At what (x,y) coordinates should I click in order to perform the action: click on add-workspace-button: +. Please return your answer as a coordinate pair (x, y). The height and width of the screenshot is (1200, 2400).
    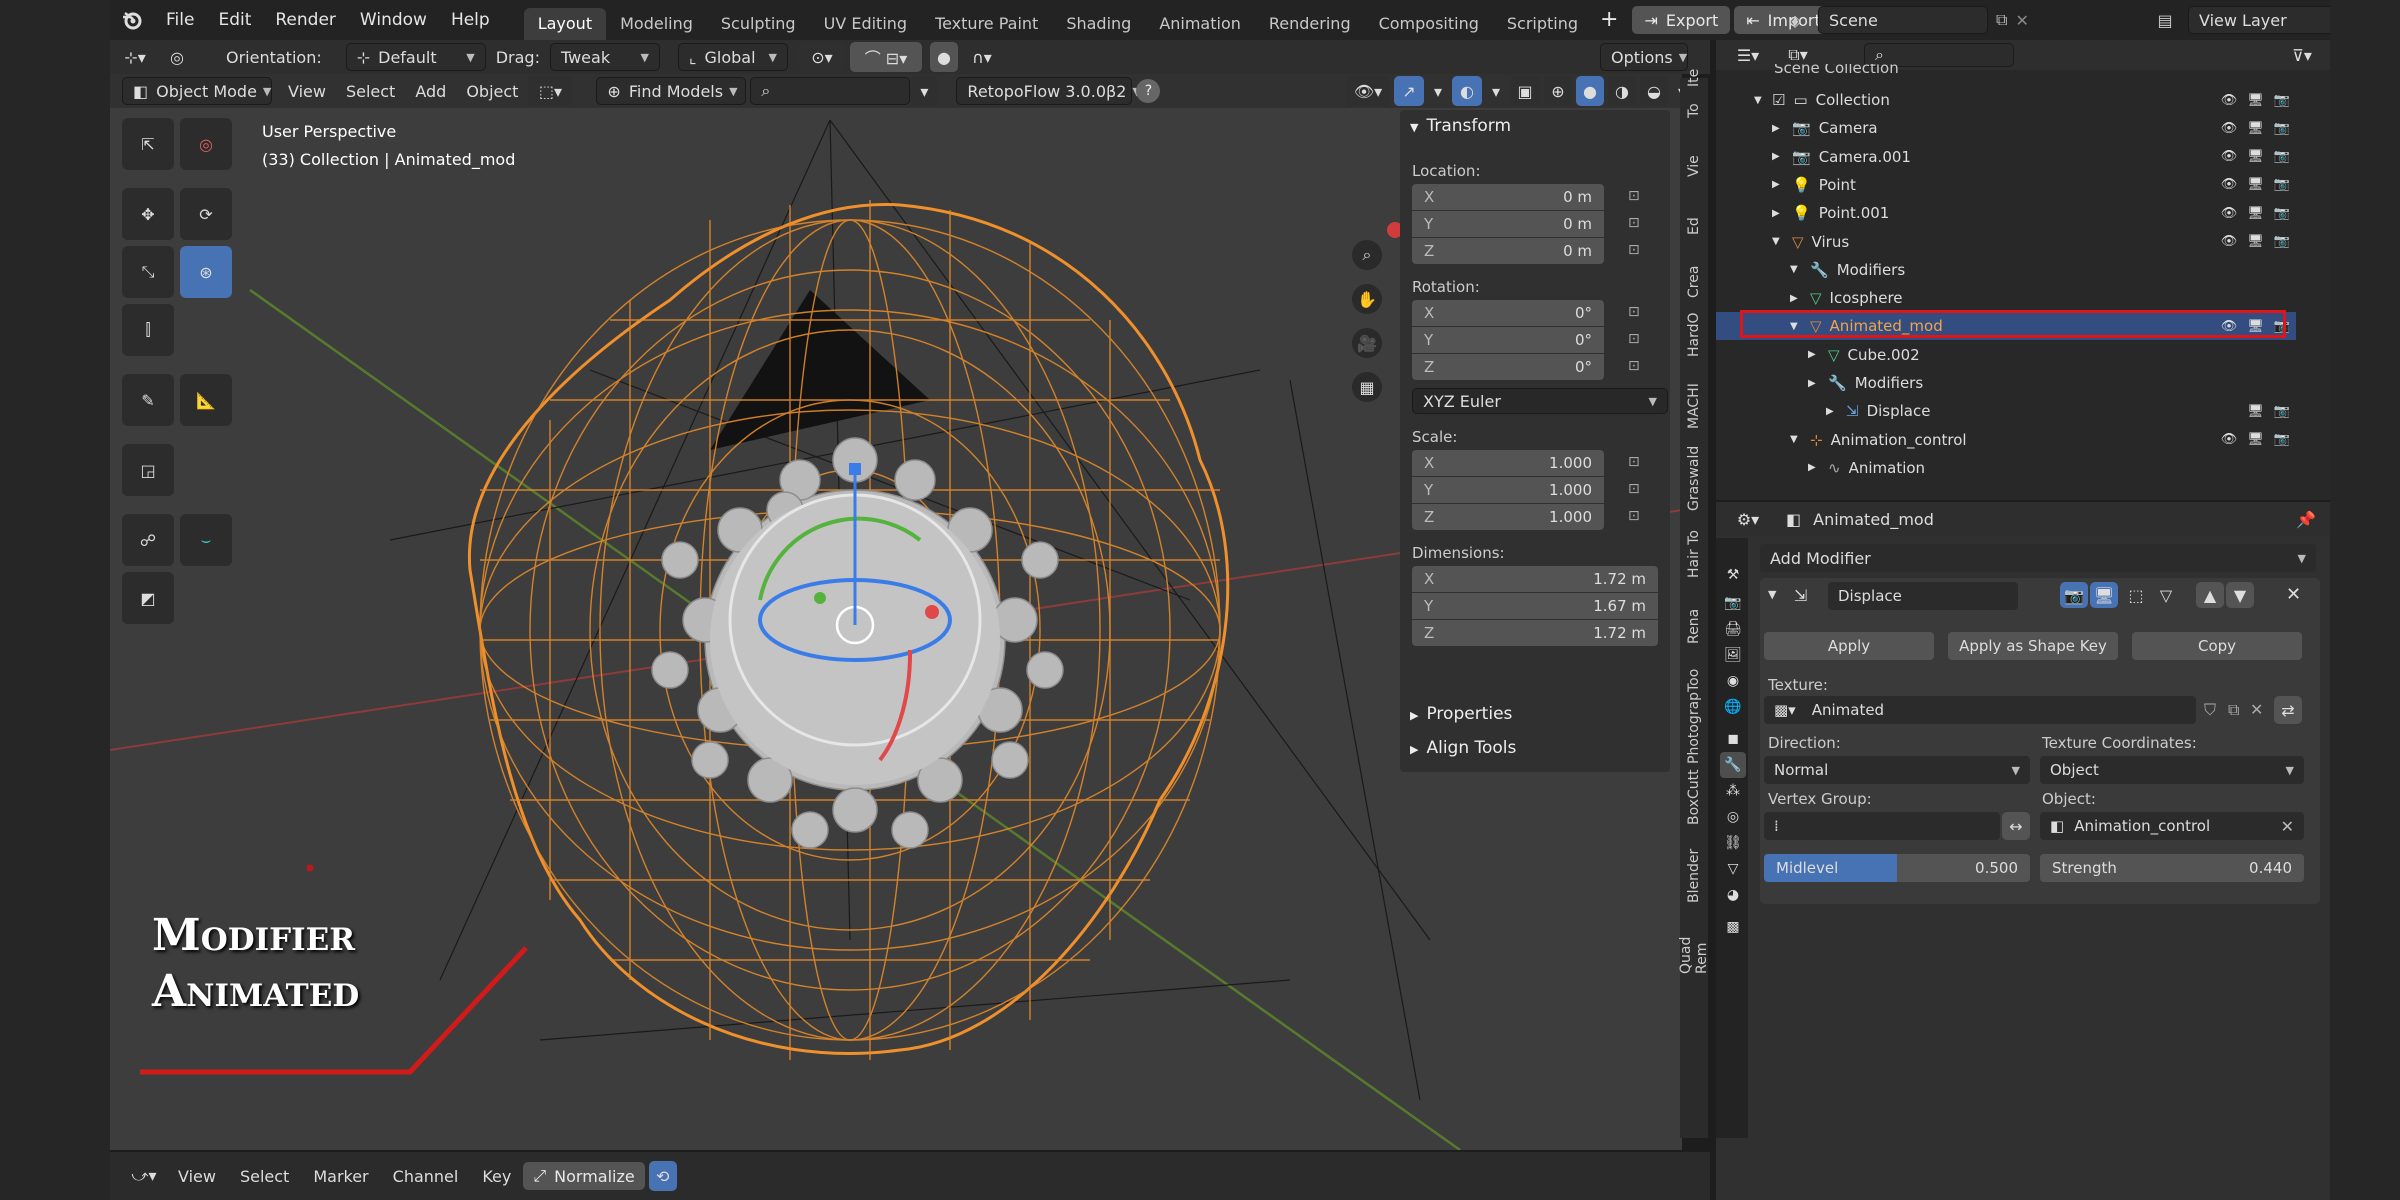
    Looking at the image, I should click on (1609, 20).